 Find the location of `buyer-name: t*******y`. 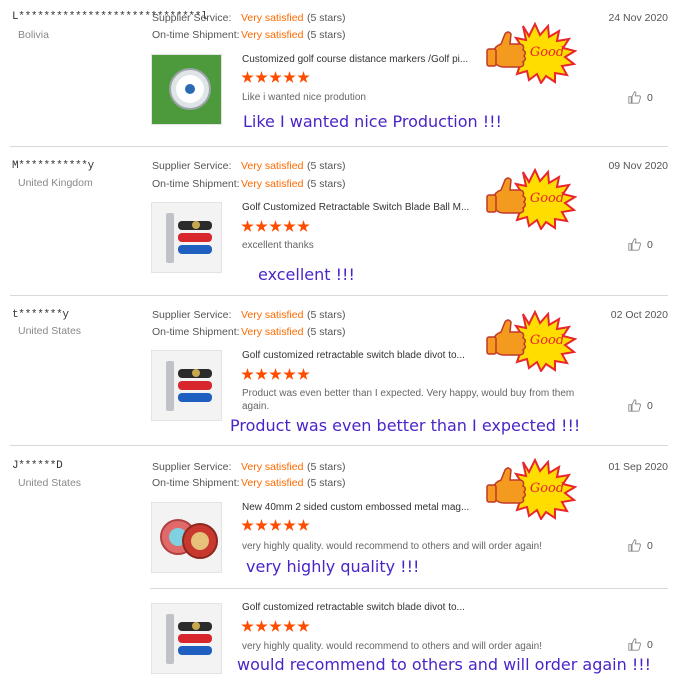

buyer-name: t*******y is located at coordinates (40, 315).